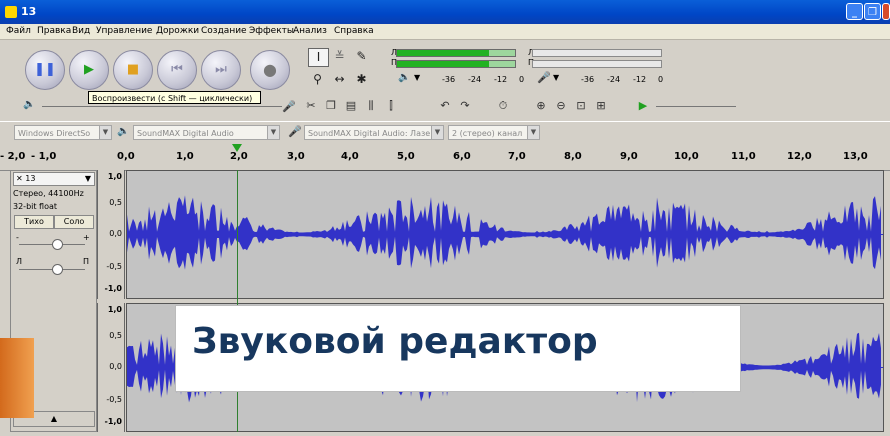  Describe the element at coordinates (351, 106) in the screenshot. I see `paste-button: ▤` at that location.